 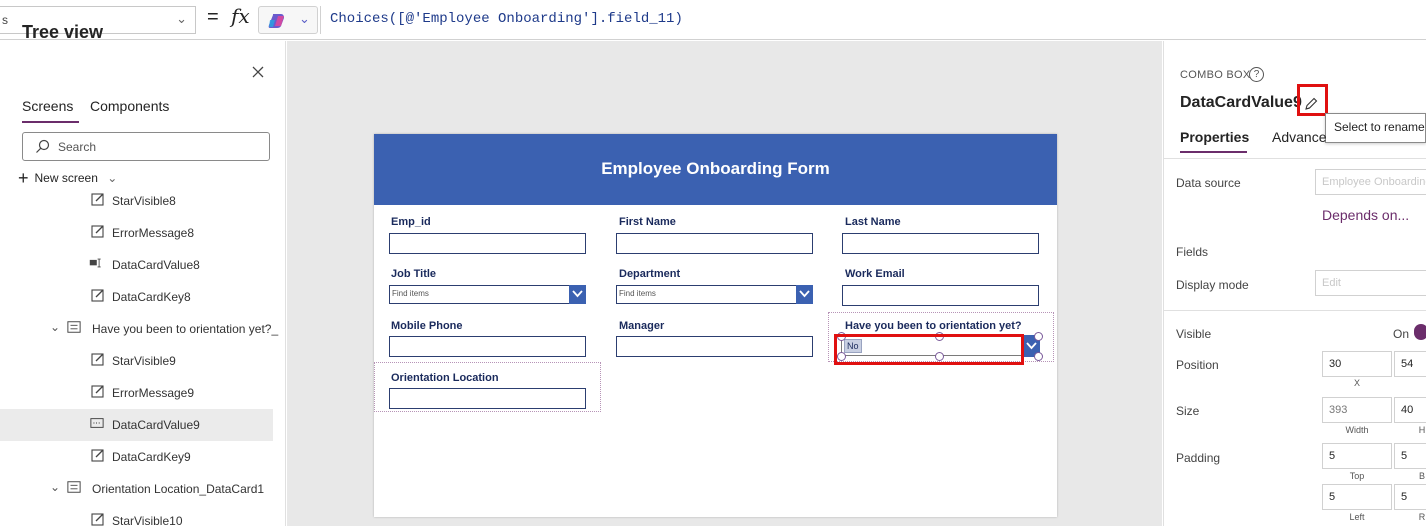 What do you see at coordinates (1357, 497) in the screenshot?
I see `padding-left-input: 5` at bounding box center [1357, 497].